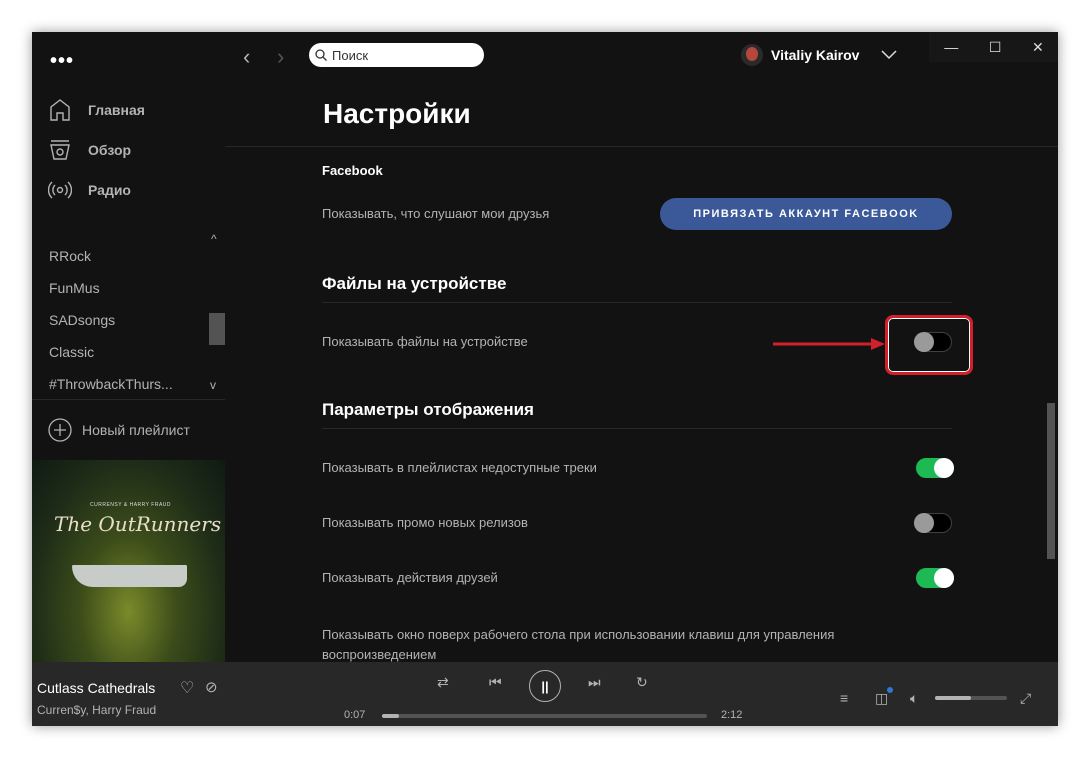 The width and height of the screenshot is (1090, 758). Describe the element at coordinates (60, 190) in the screenshot. I see `radio-icon` at that location.